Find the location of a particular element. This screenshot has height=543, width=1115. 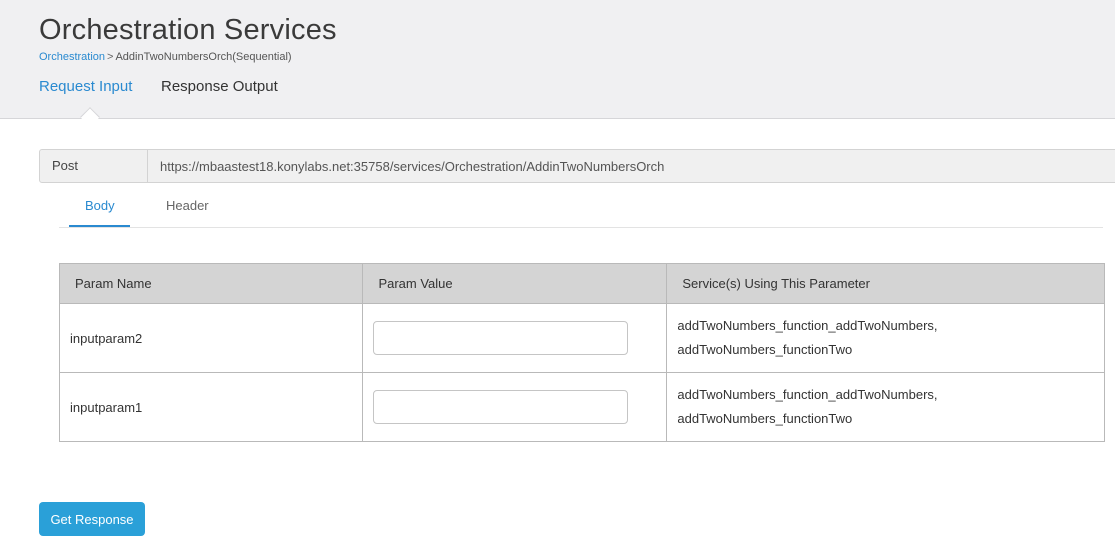

param-name-cell: inputparam1 is located at coordinates (211, 407).